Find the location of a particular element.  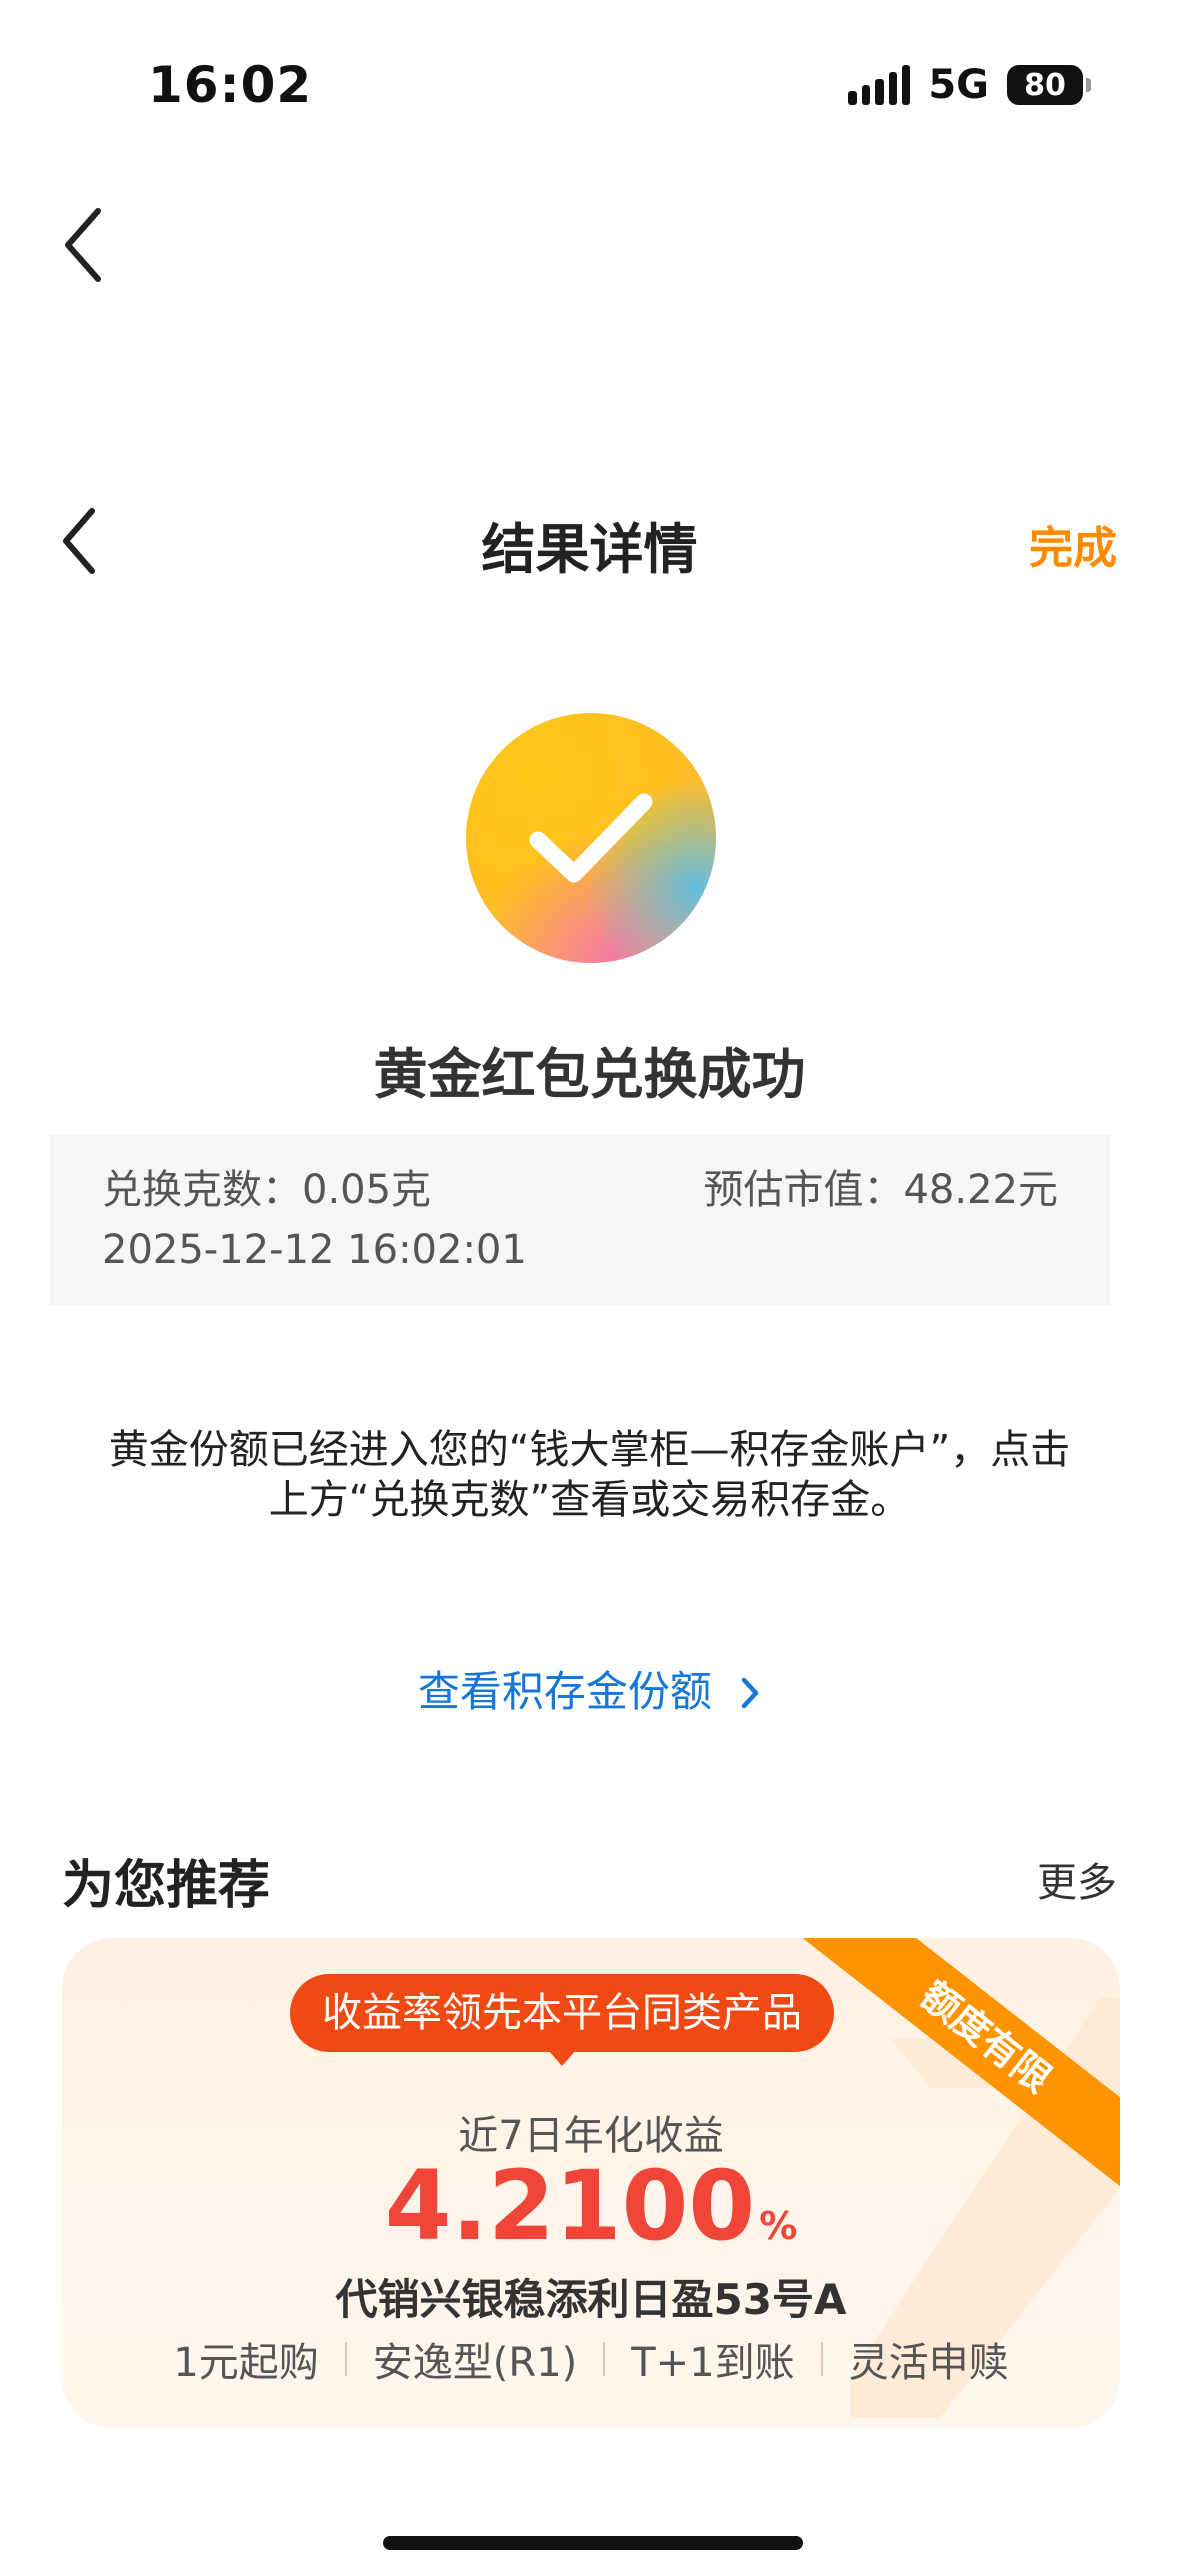

battery-icon: 80 is located at coordinates (1049, 85).